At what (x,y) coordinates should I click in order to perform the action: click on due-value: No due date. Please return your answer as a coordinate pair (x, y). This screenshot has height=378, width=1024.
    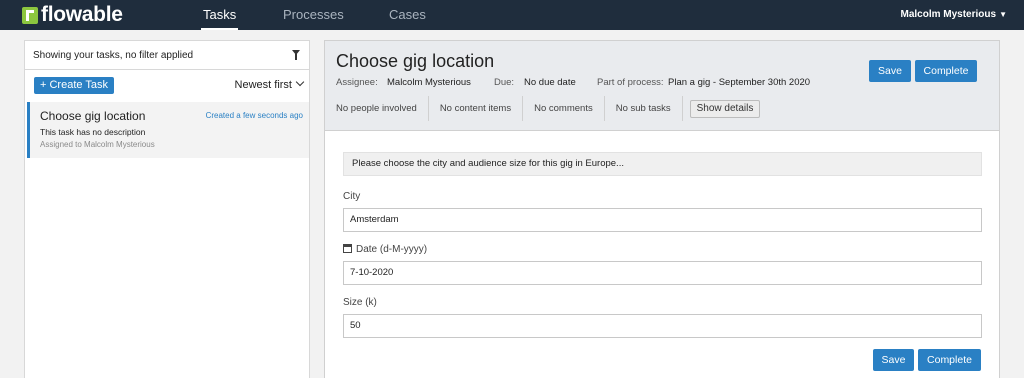
    Looking at the image, I should click on (550, 82).